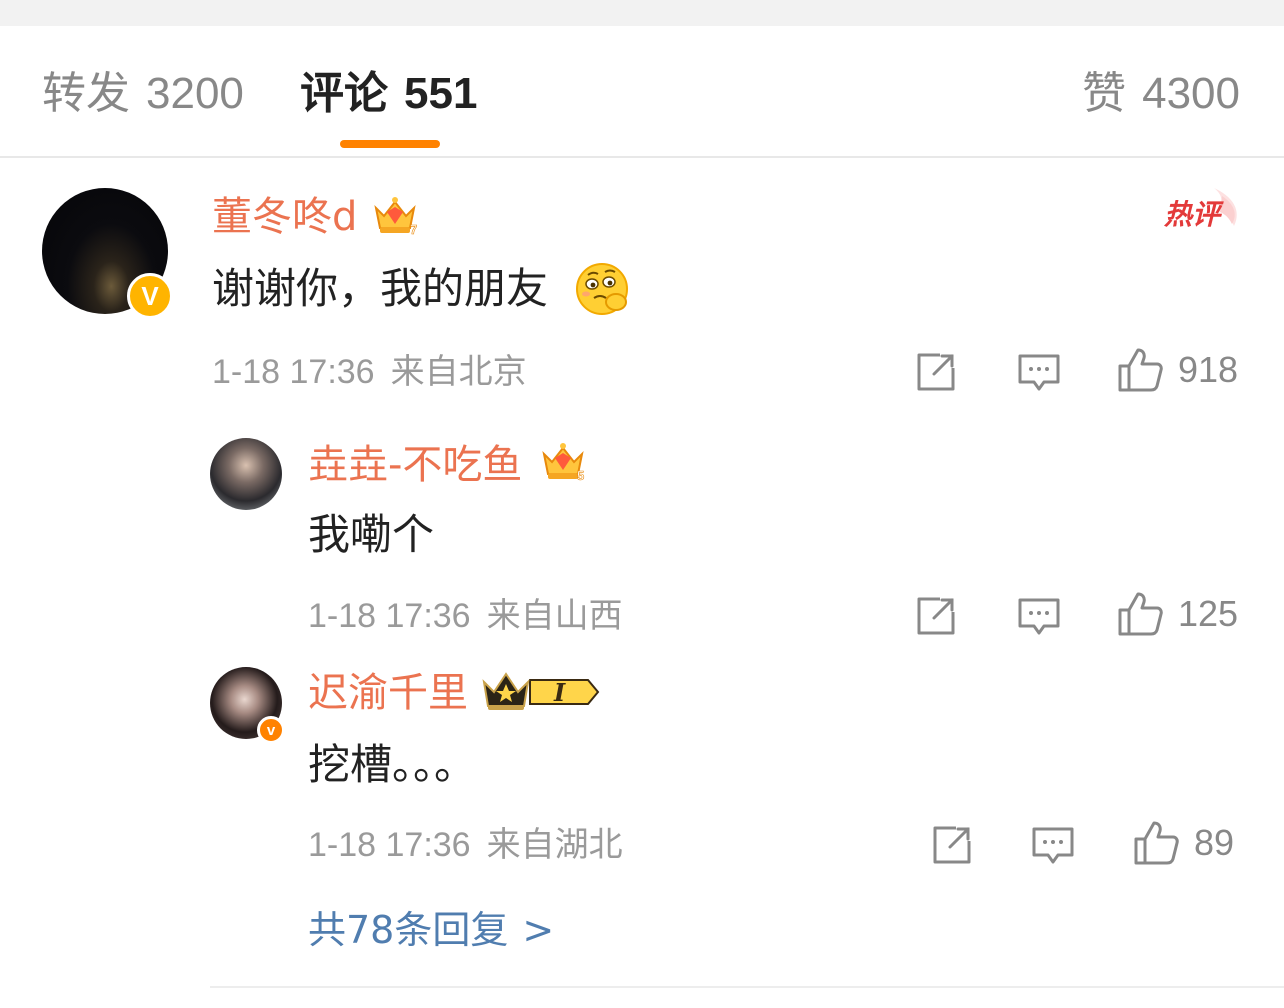  Describe the element at coordinates (1208, 369) in the screenshot. I see `like-count: 918` at that location.